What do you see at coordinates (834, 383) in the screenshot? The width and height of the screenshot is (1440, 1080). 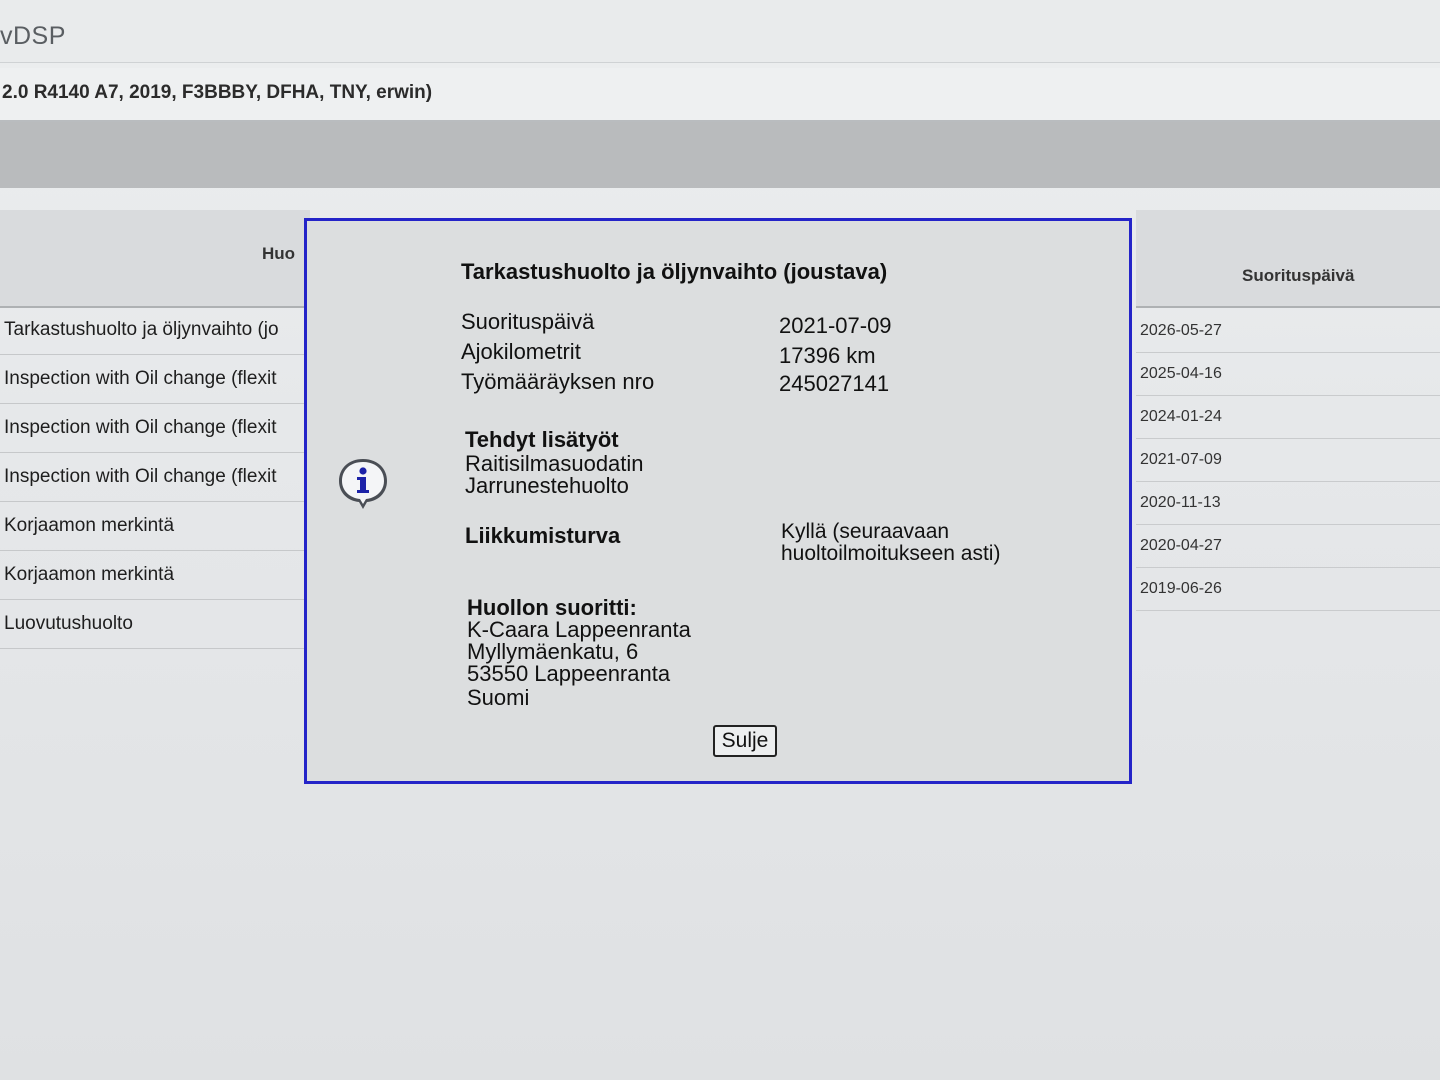 I see `work-order-value: 245027141` at bounding box center [834, 383].